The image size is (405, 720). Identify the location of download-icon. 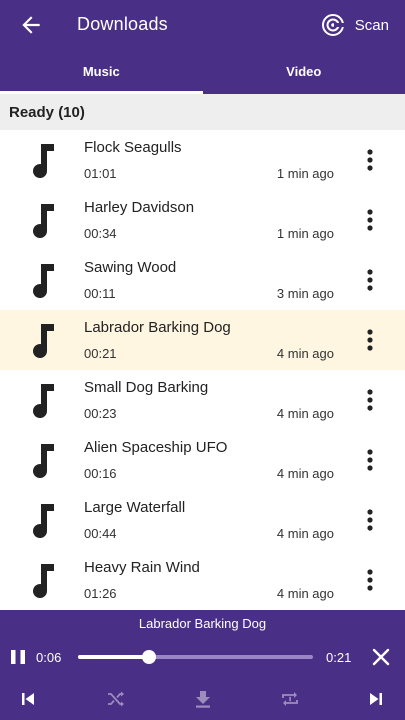
(203, 699).